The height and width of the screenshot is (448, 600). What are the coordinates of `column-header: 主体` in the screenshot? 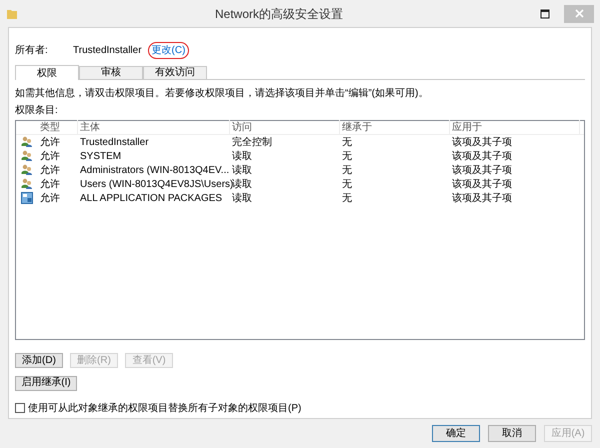 It's located at (154, 127).